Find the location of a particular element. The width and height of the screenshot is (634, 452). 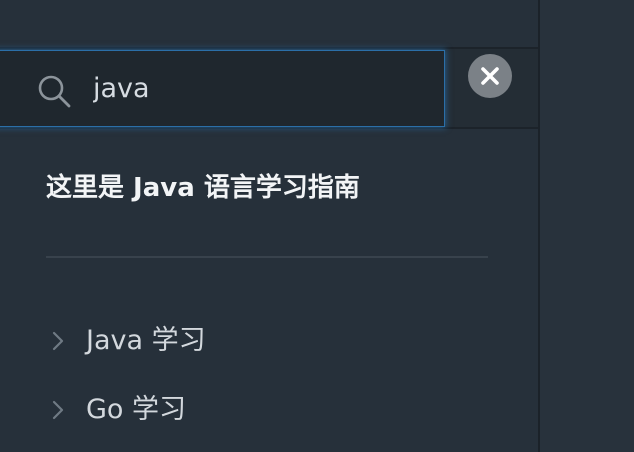

search-field is located at coordinates (222, 88).